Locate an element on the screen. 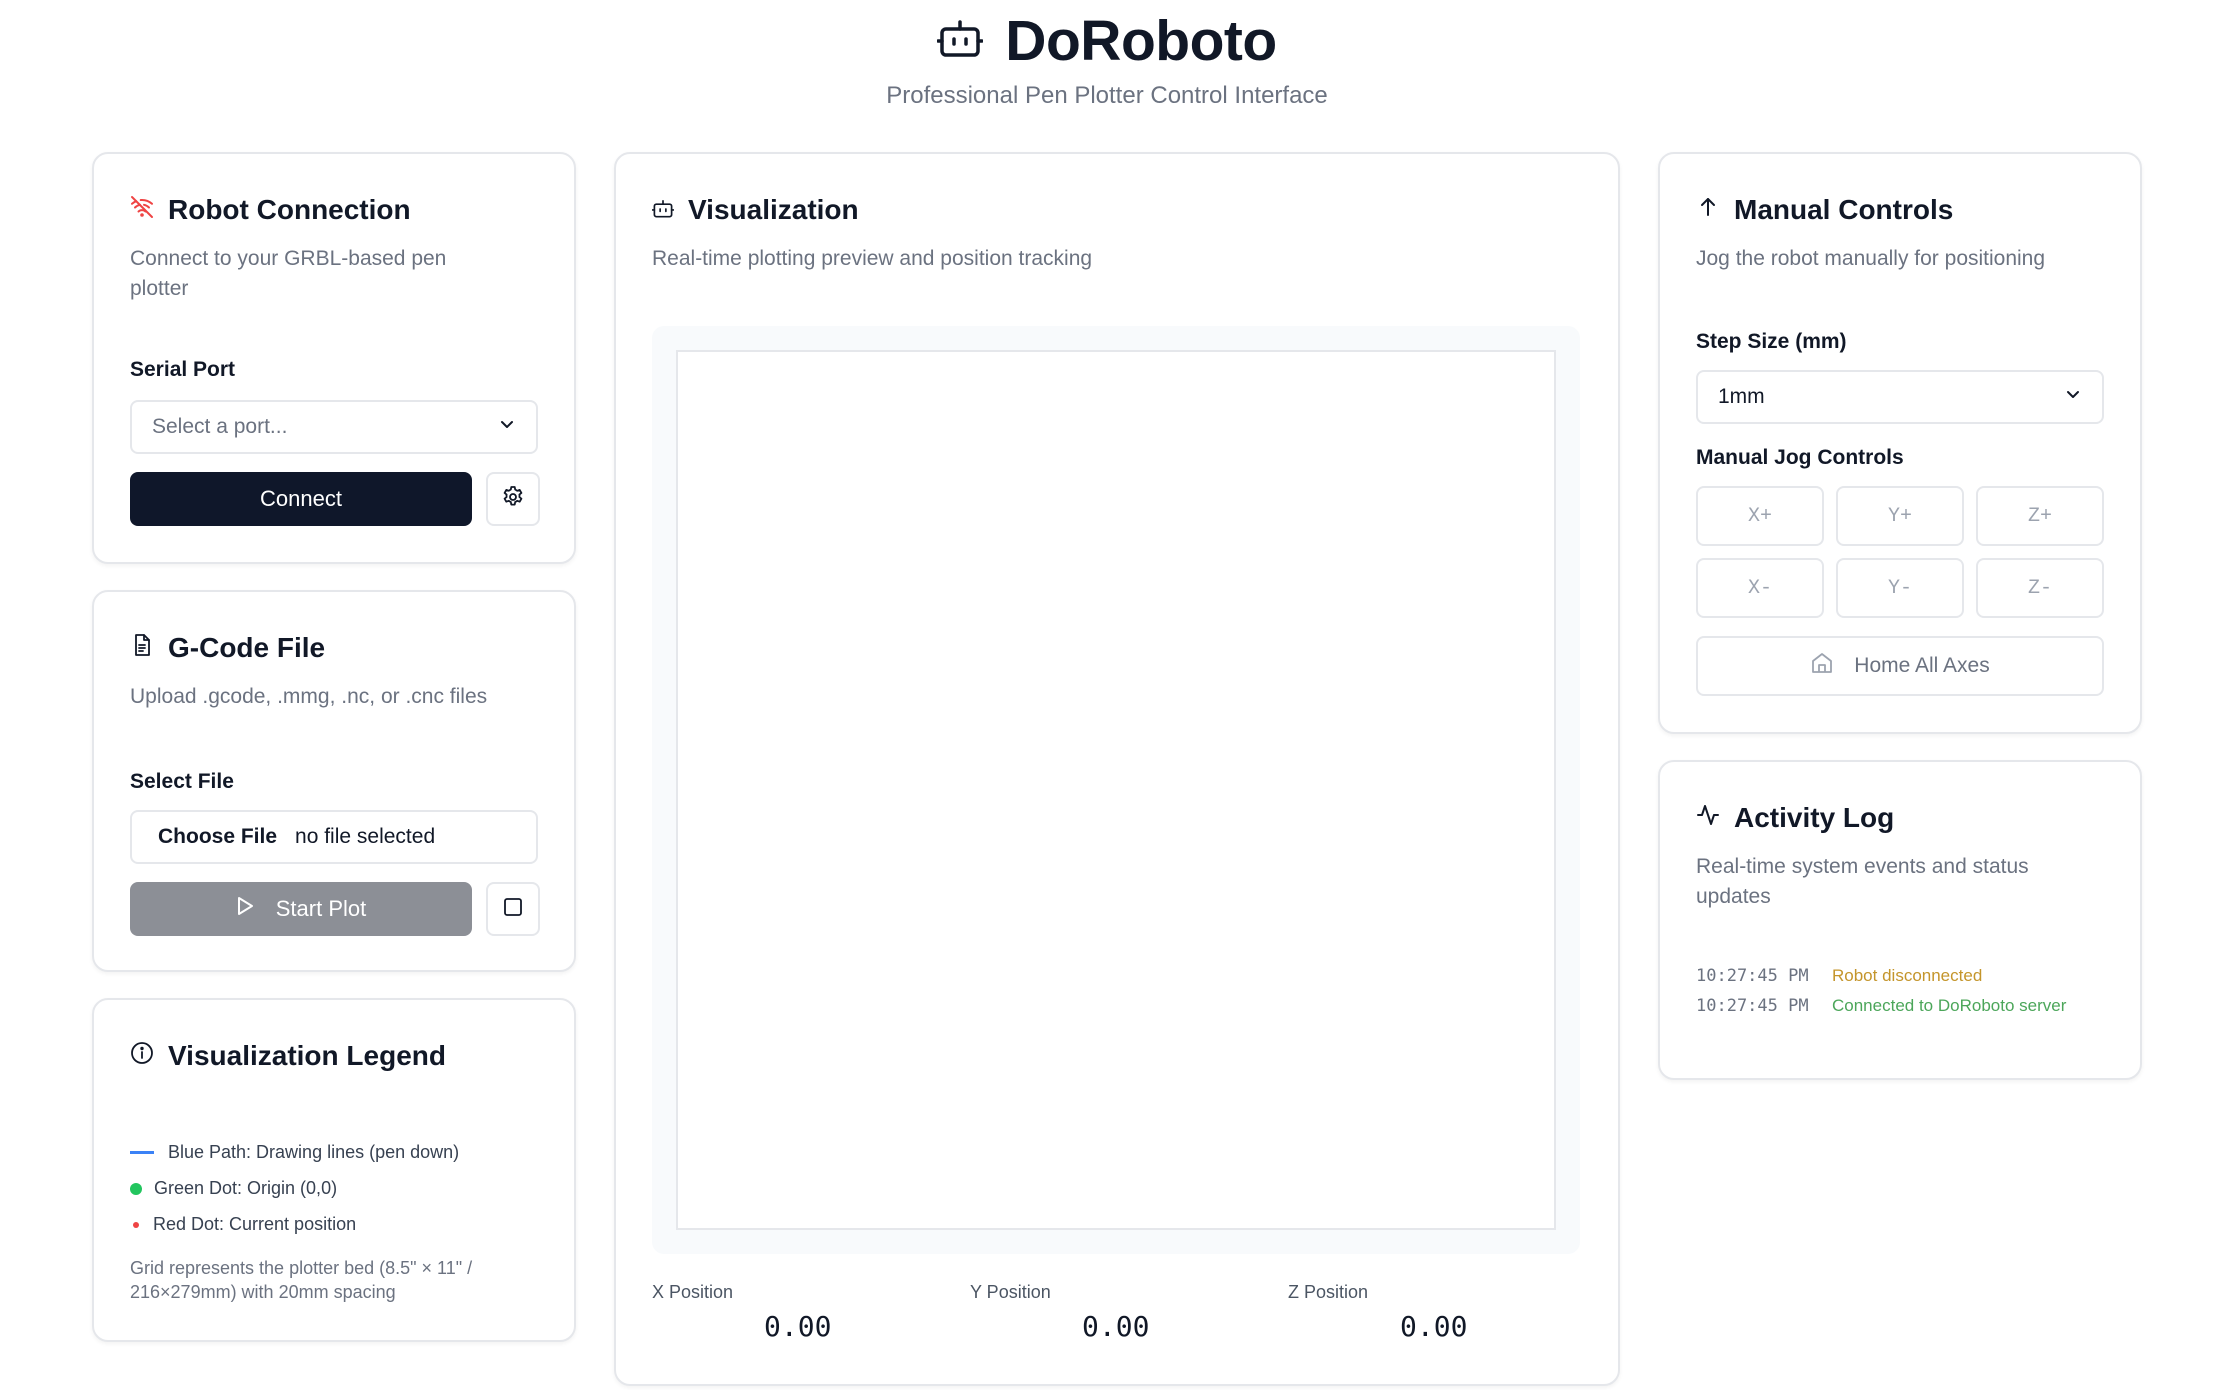  gcode-heading: G-Code File is located at coordinates (227, 648).